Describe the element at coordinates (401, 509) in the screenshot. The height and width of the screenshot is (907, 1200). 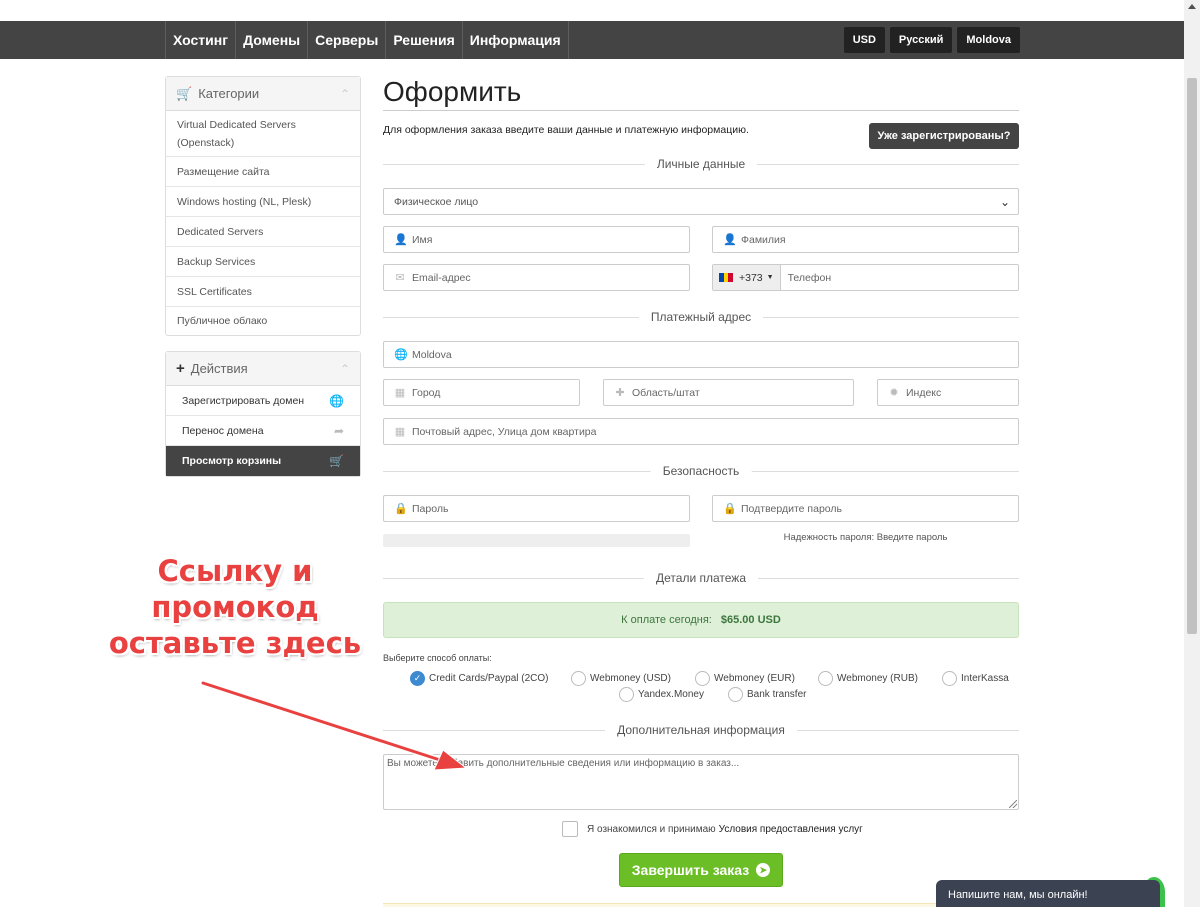
I see `lock-icon: 🔒` at that location.